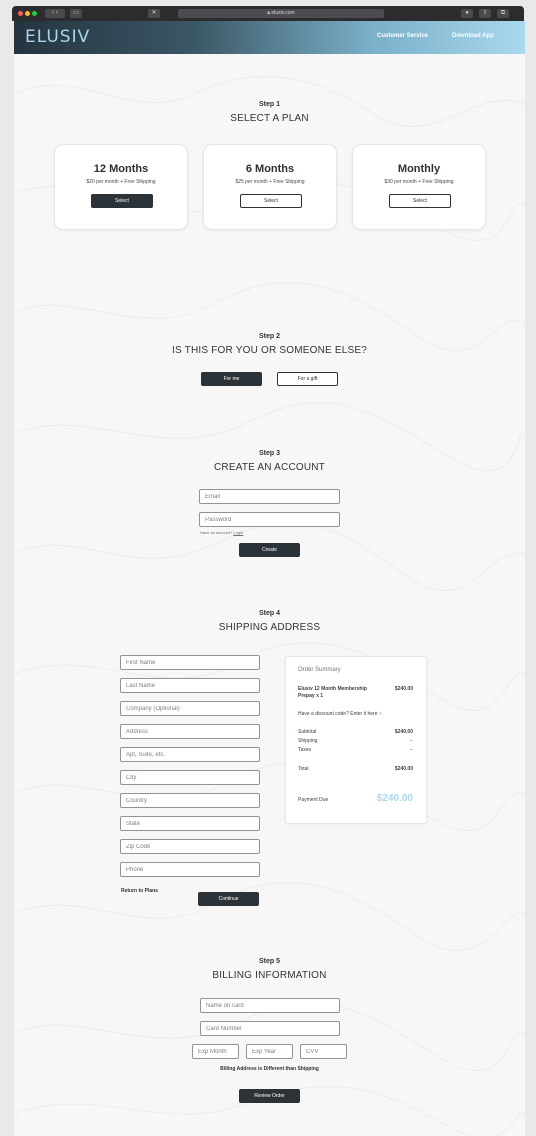  What do you see at coordinates (419, 169) in the screenshot?
I see `plan-title: Monthly` at bounding box center [419, 169].